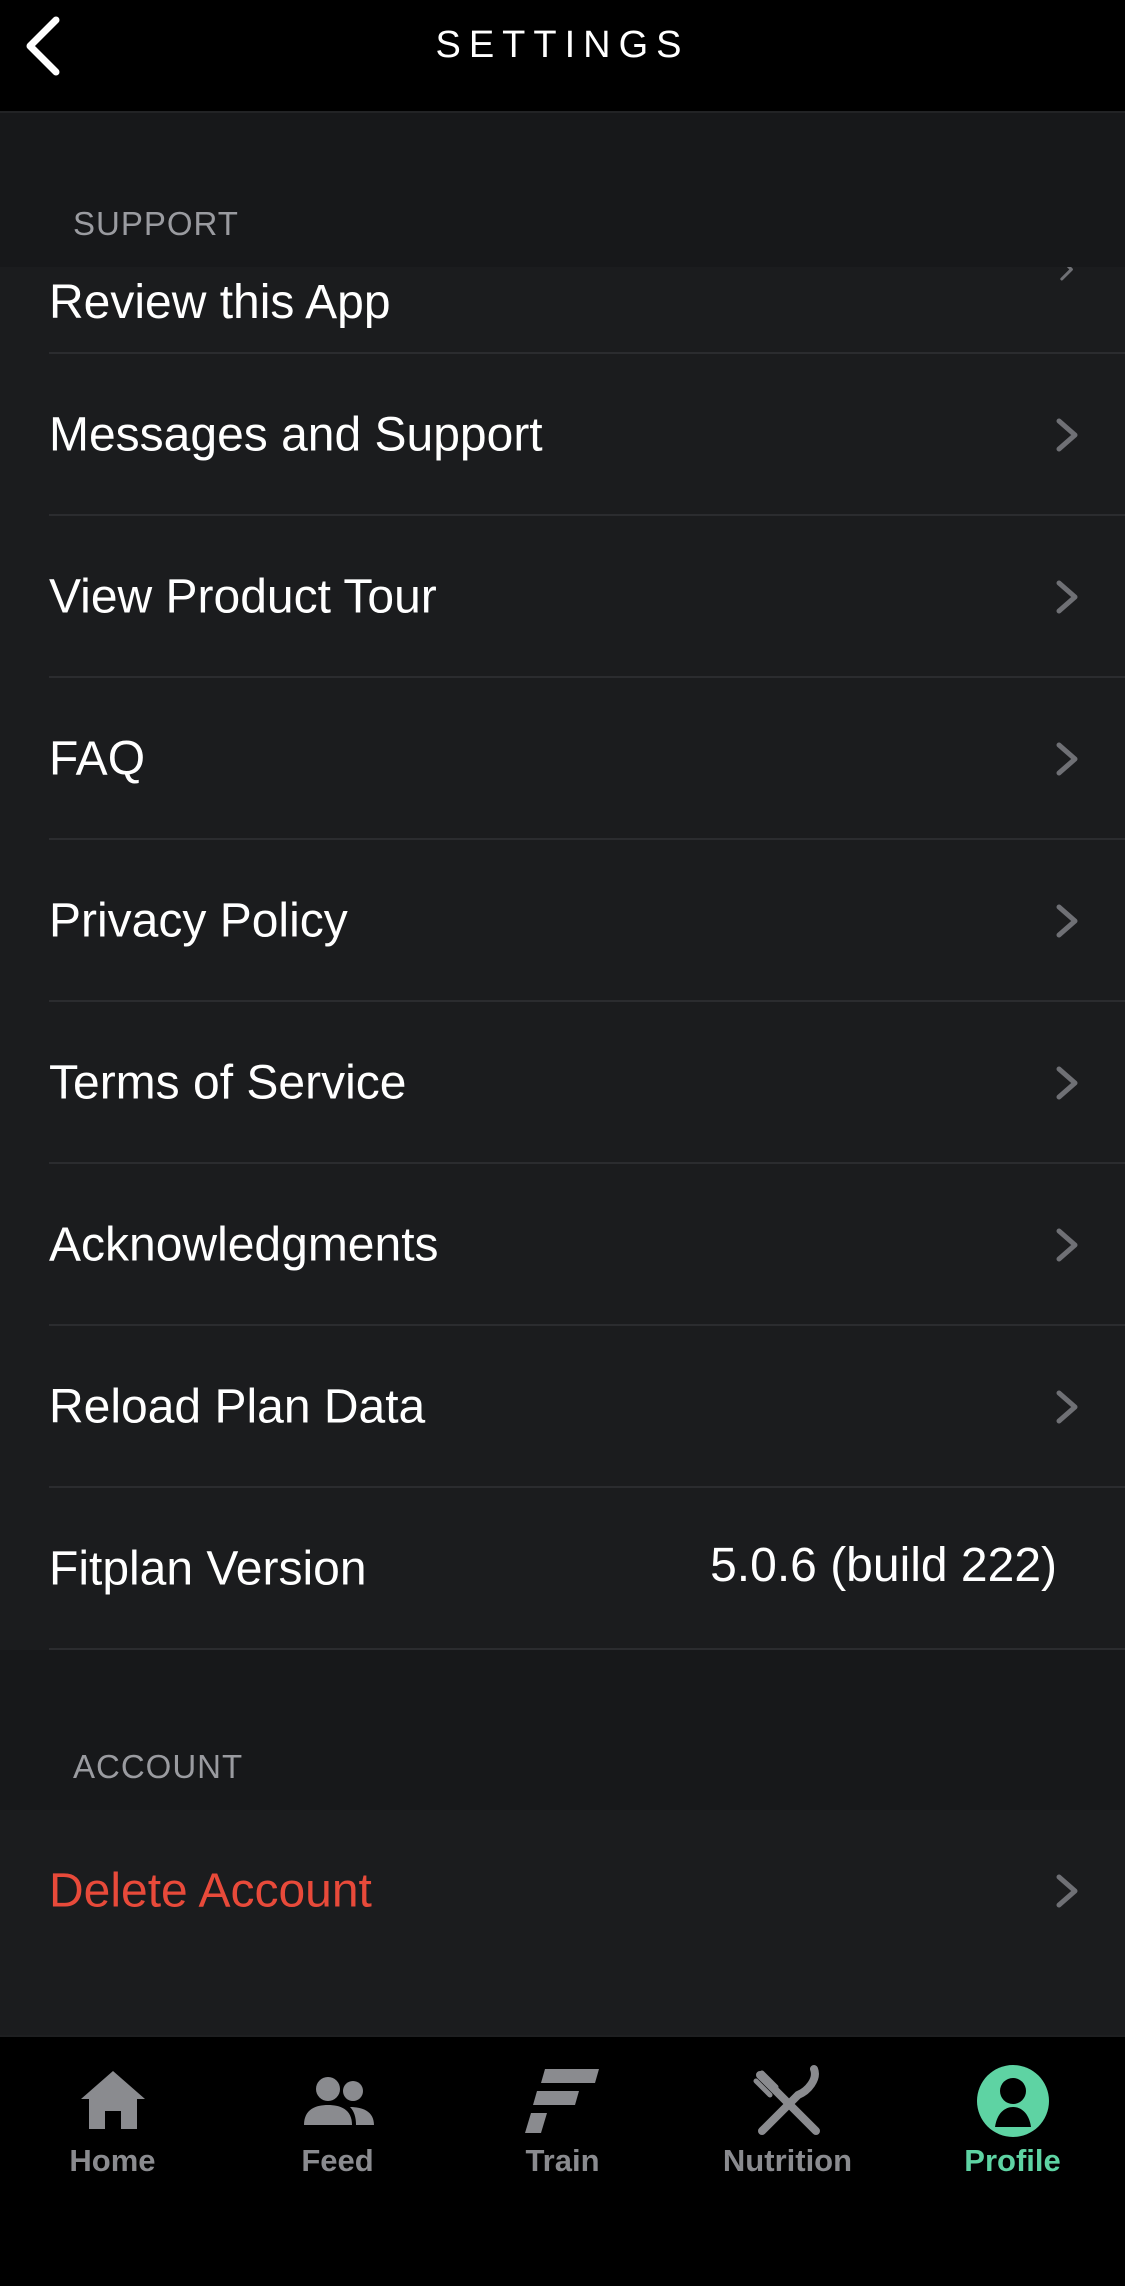  Describe the element at coordinates (198, 921) in the screenshot. I see `row-label: Privacy Policy` at that location.